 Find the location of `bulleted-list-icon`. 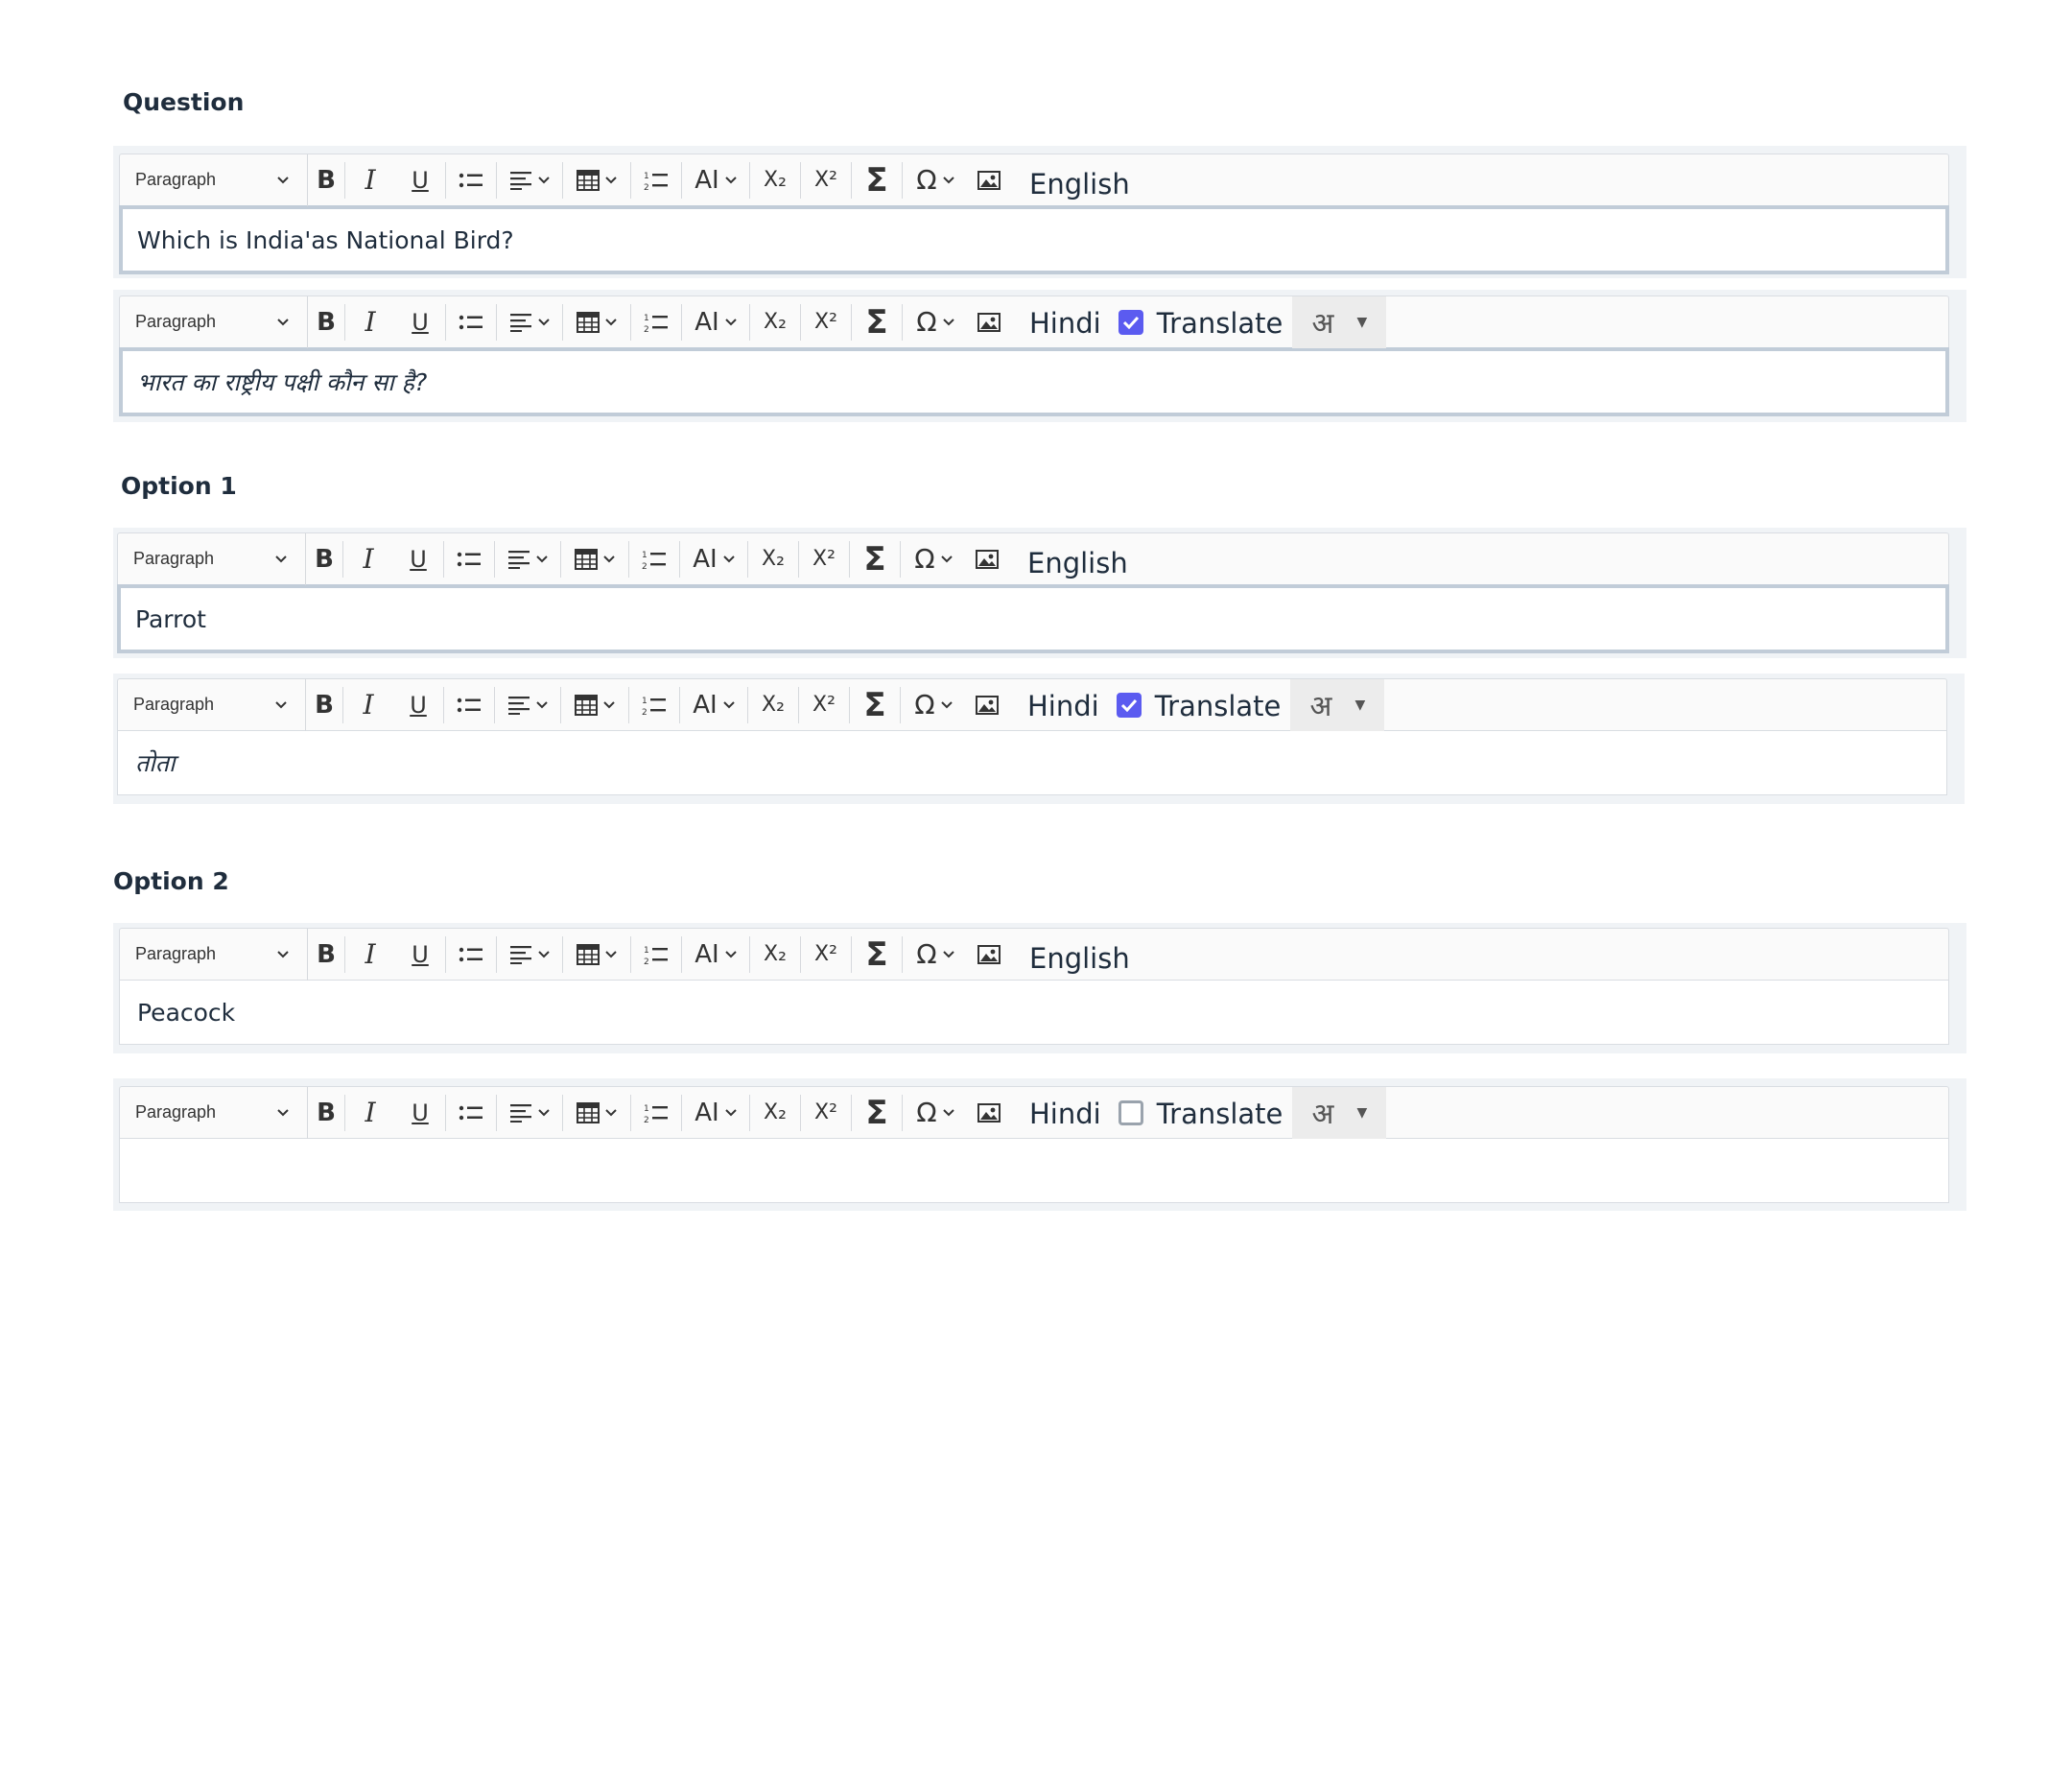

bulleted-list-icon is located at coordinates (469, 559).